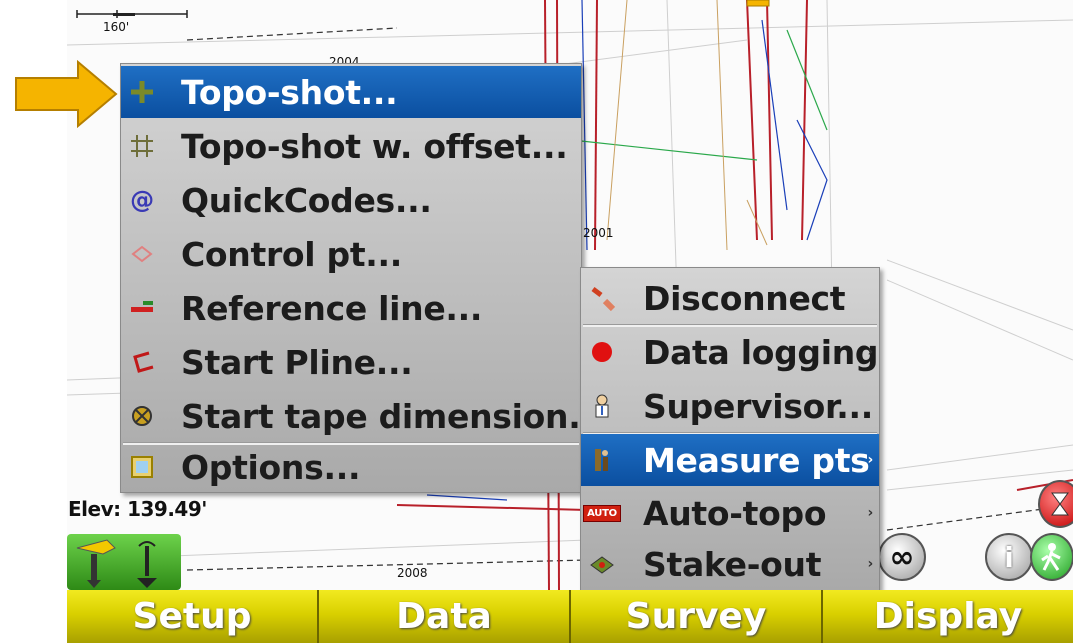 The height and width of the screenshot is (643, 1073). I want to click on tape-dimension-icon, so click(142, 416).